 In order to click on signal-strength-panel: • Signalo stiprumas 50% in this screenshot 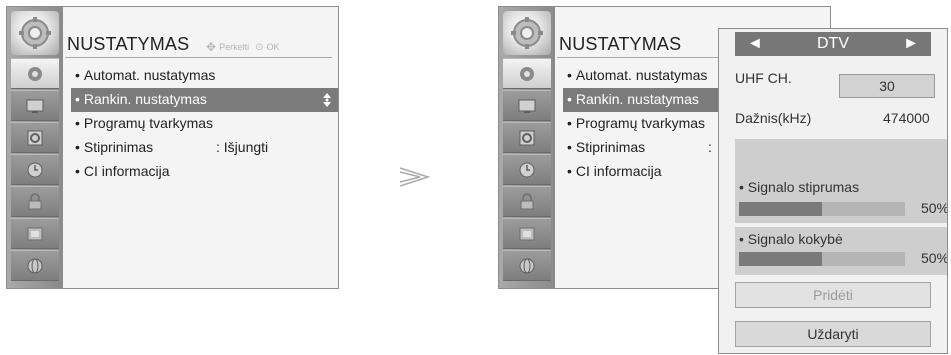, I will do `click(841, 181)`.